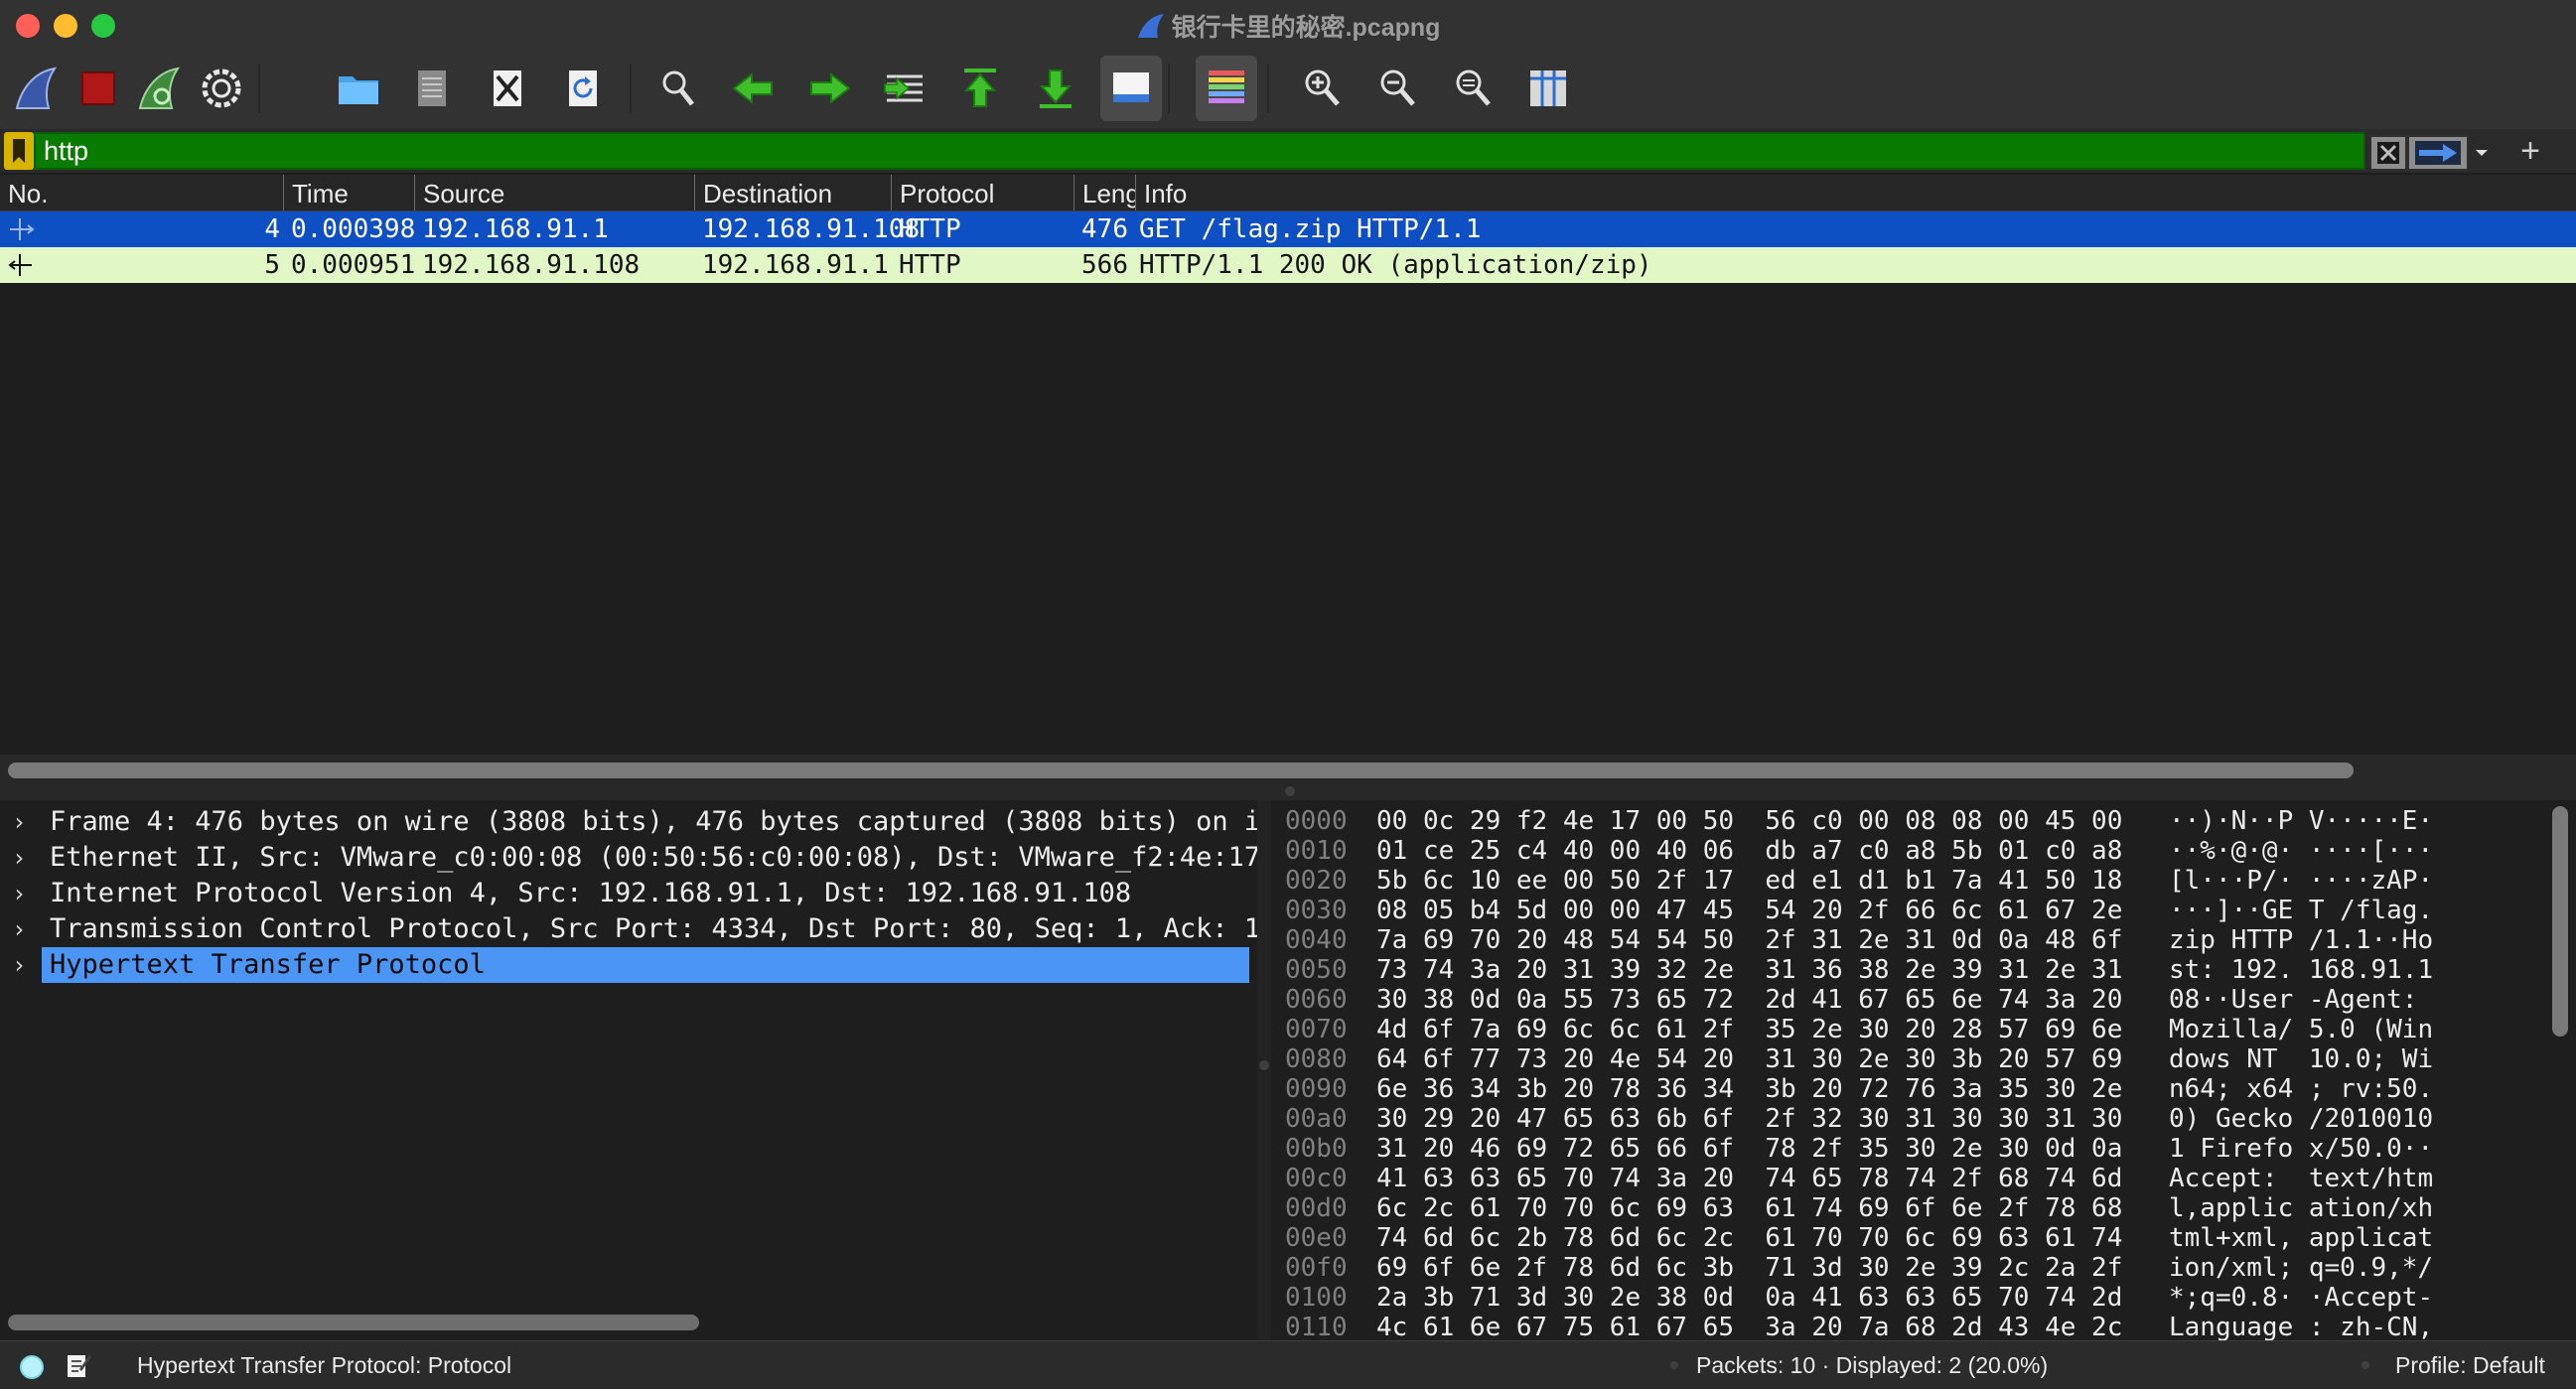  I want to click on ascii-bytes: [l···P/· ····zAP·, so click(2302, 881).